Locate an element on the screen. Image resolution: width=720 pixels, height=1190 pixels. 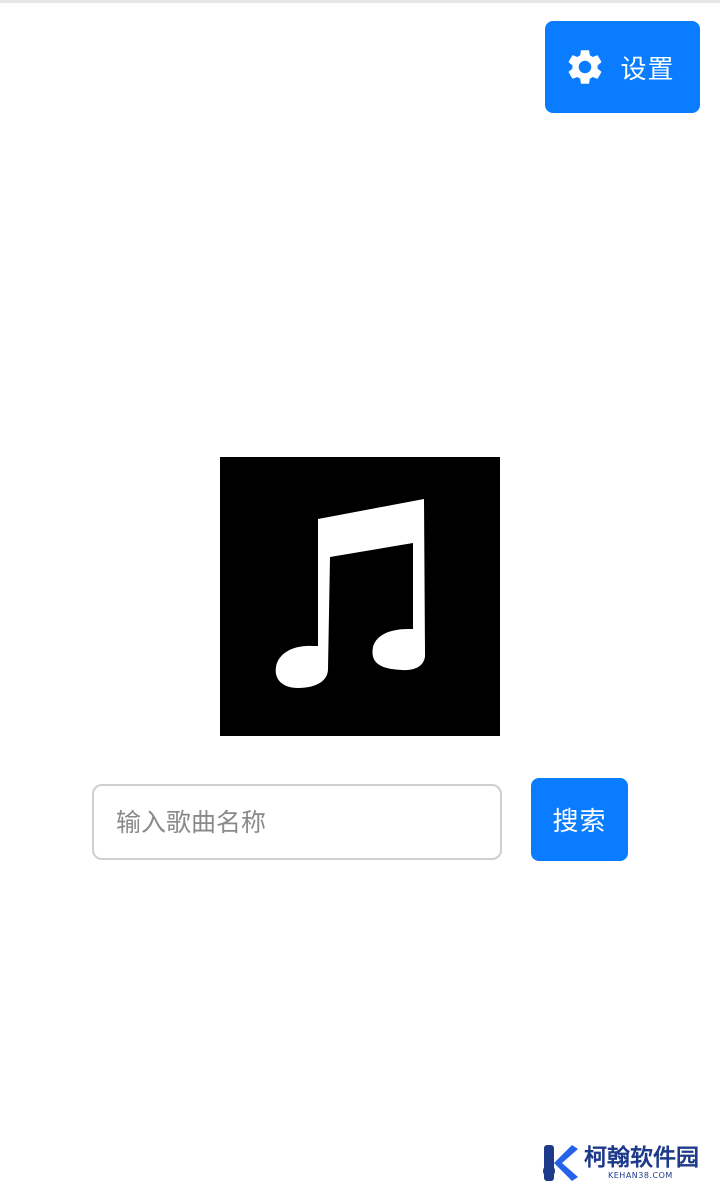
album-art is located at coordinates (360, 596).